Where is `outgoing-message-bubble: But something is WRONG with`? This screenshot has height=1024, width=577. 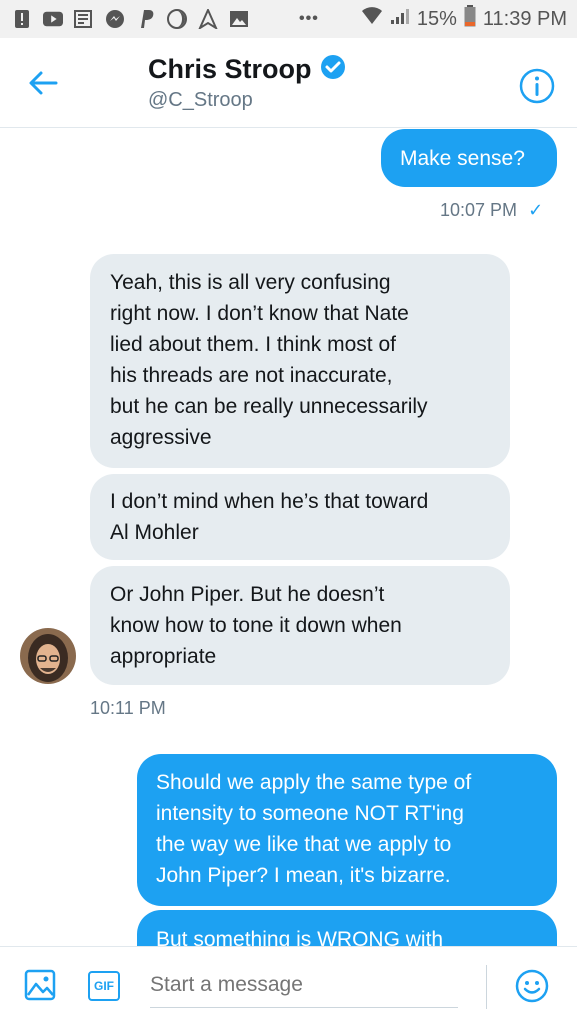 outgoing-message-bubble: But something is WRONG with is located at coordinates (347, 928).